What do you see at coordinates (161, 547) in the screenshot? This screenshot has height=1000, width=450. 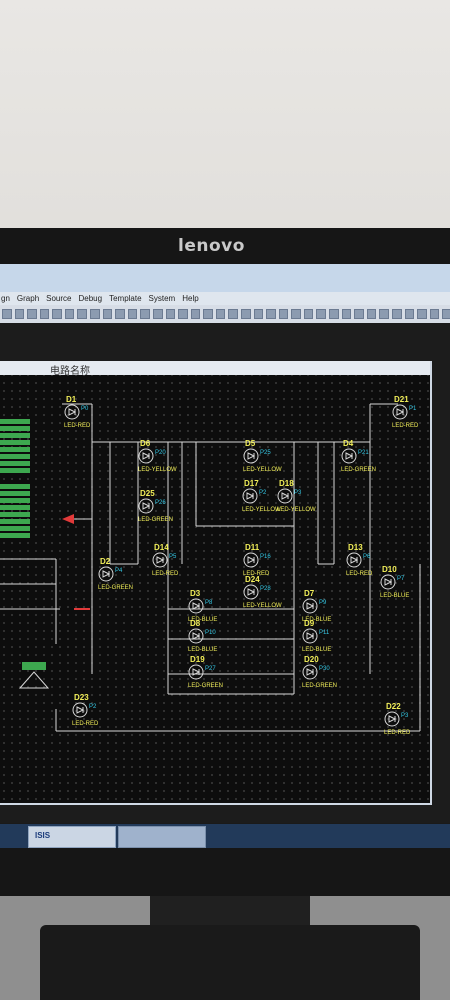 I see `led-ref-label: D14` at bounding box center [161, 547].